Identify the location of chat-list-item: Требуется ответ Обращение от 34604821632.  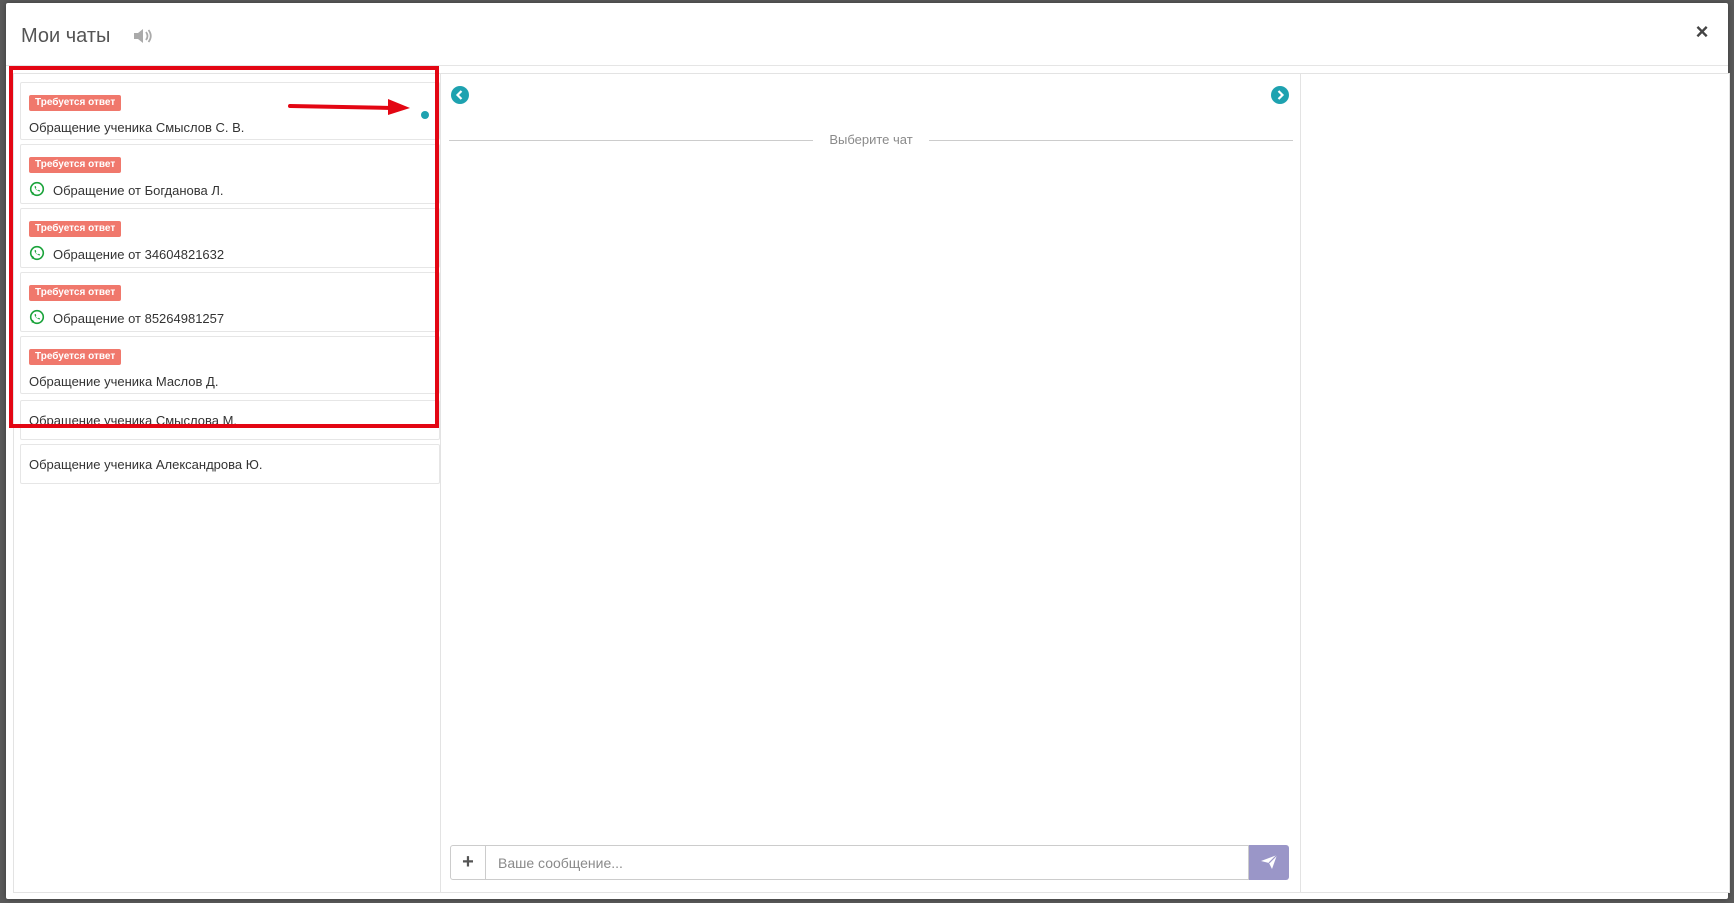
(230, 238).